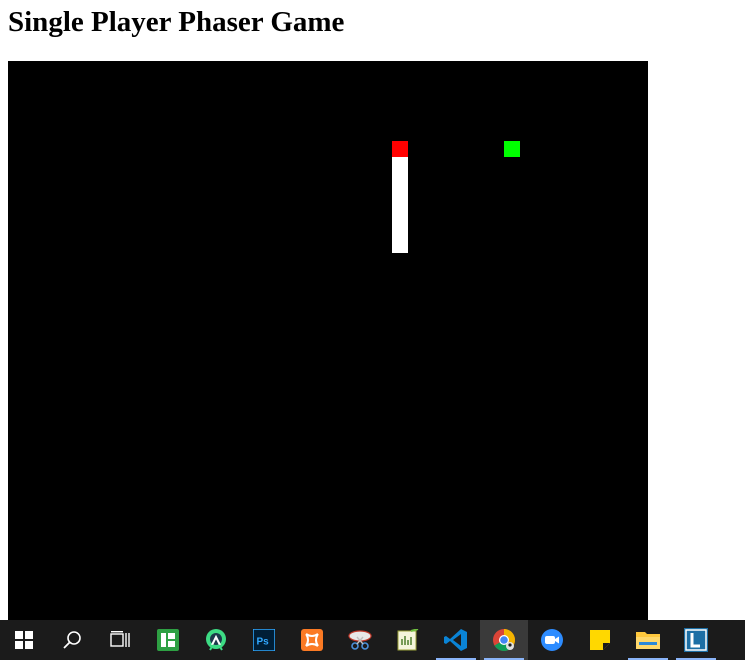  Describe the element at coordinates (400, 149) in the screenshot. I see `snake-head` at that location.